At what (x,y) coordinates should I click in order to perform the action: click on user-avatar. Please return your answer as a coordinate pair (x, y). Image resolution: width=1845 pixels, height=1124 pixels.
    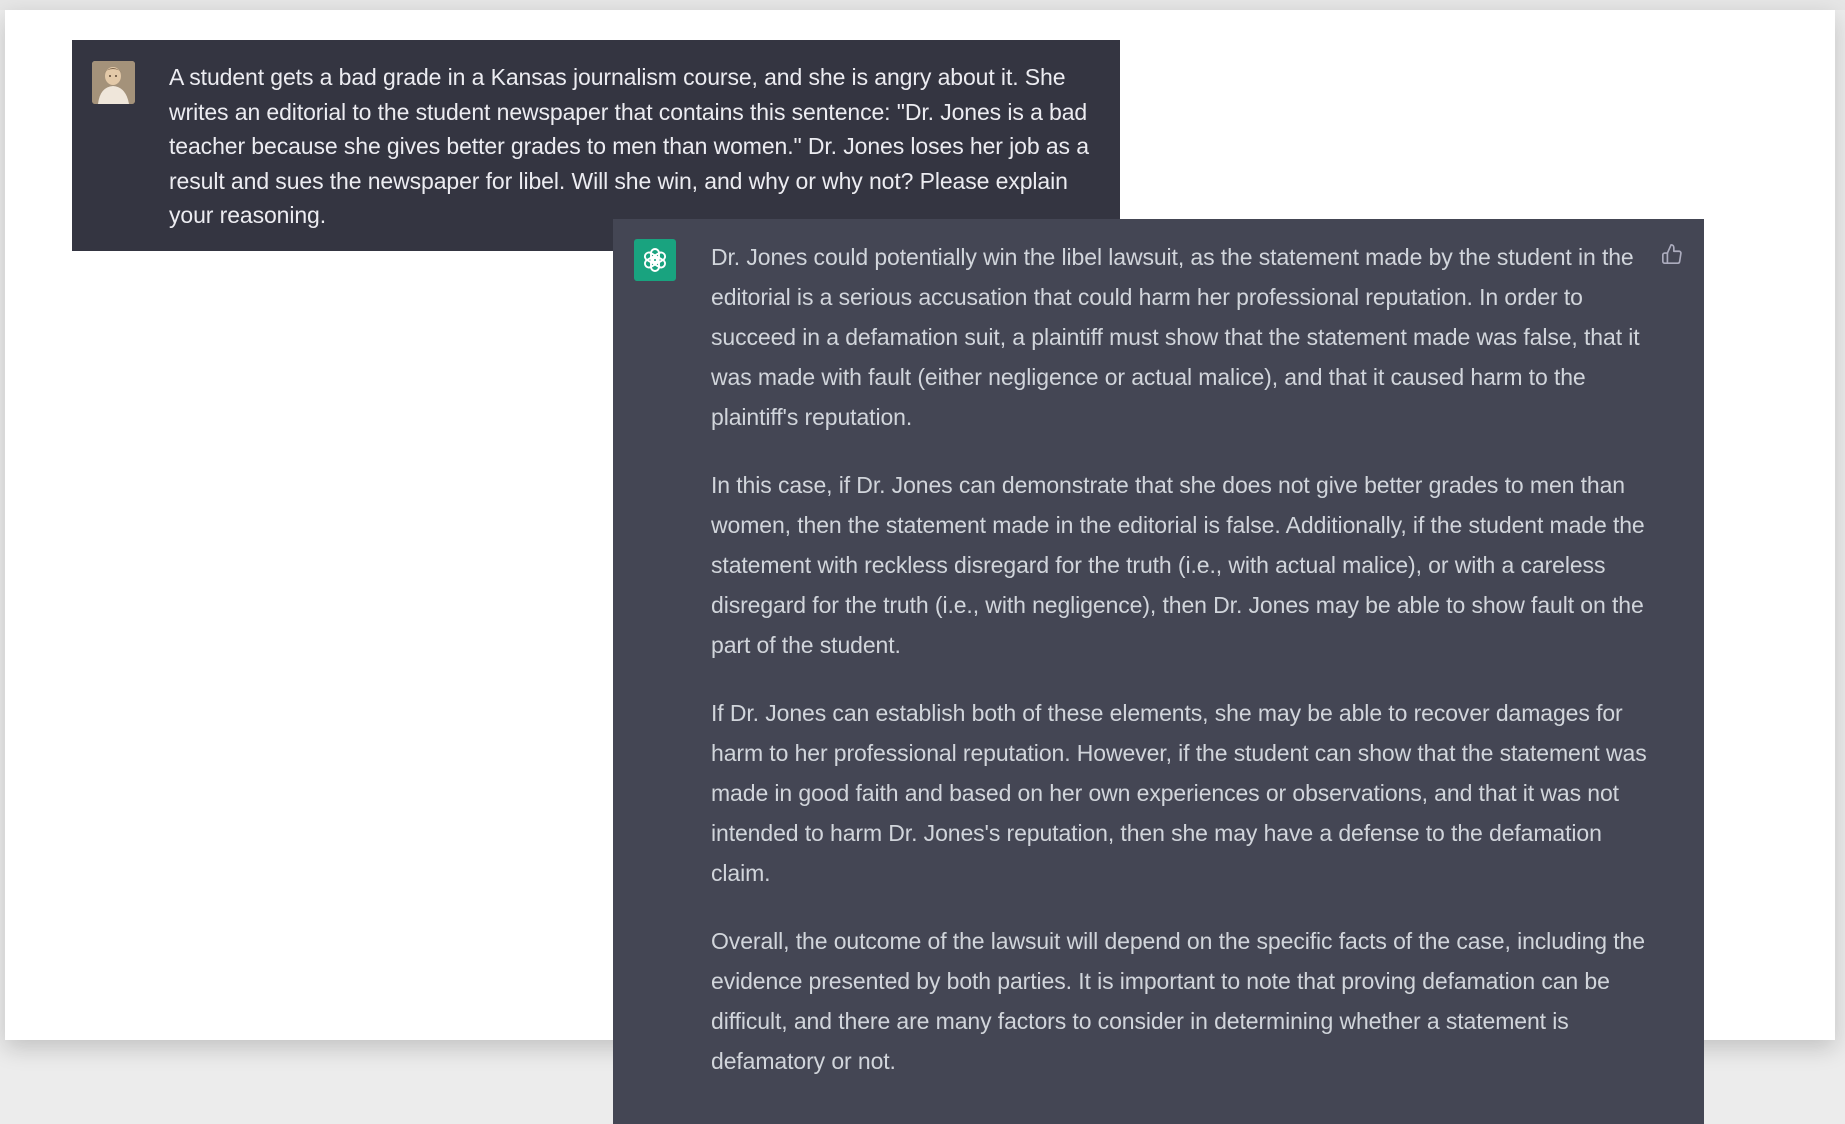
    Looking at the image, I should click on (113, 82).